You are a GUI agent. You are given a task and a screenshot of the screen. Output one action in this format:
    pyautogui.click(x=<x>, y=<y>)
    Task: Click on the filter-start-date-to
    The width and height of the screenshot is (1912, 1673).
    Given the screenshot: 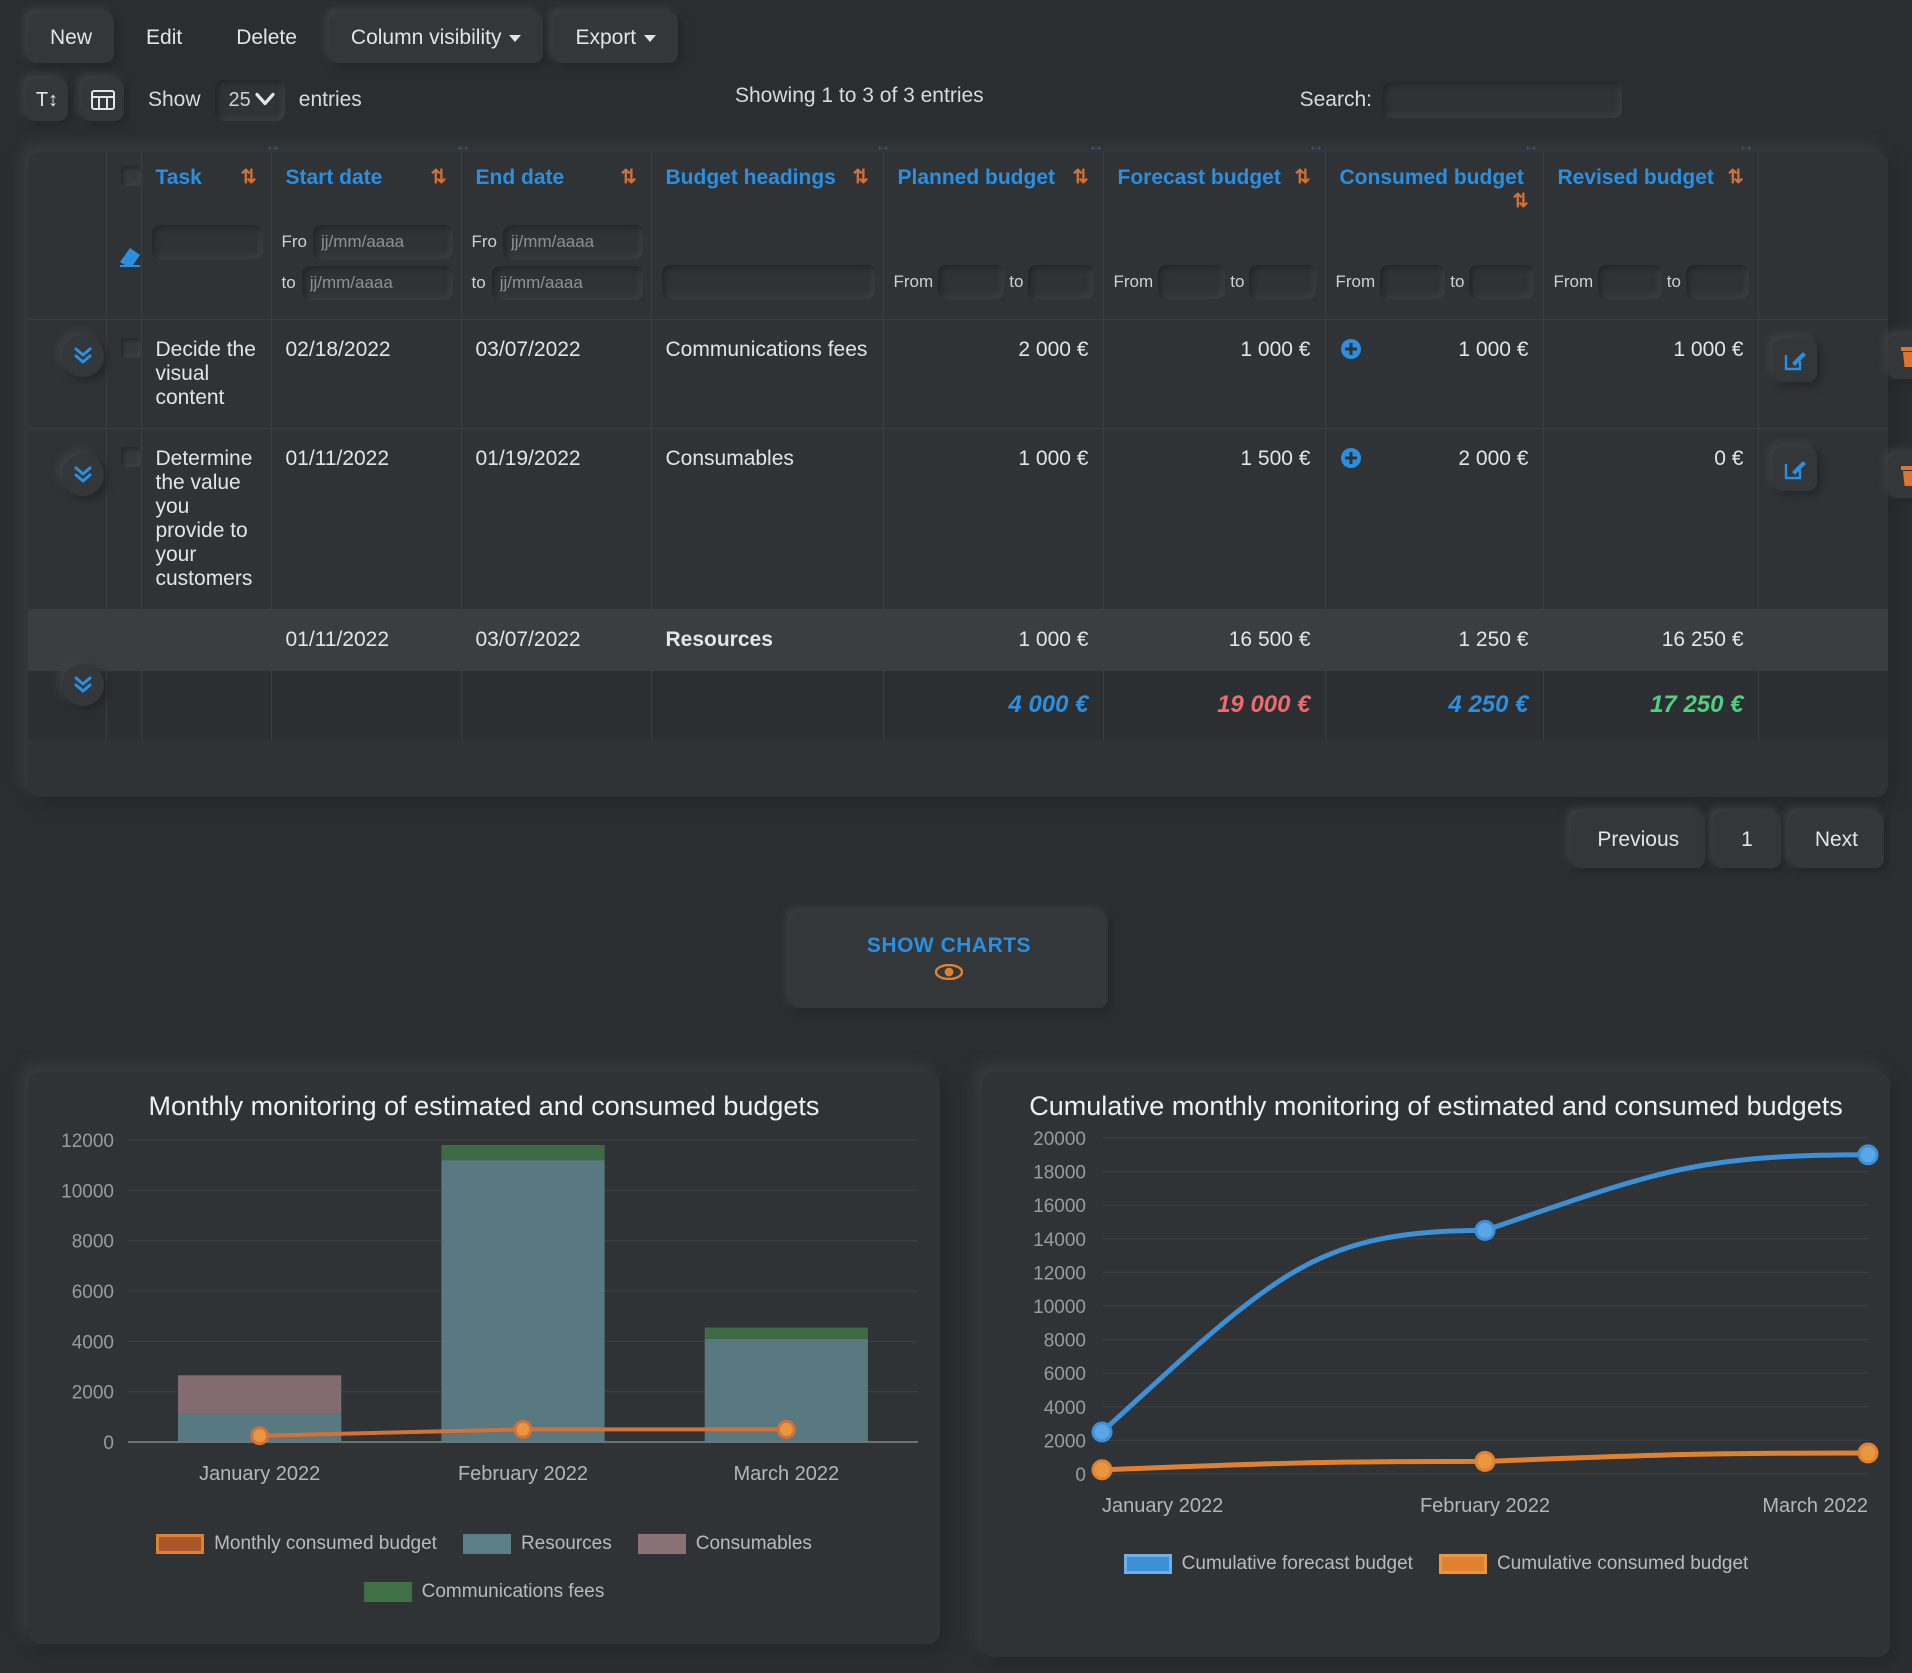 What is the action you would take?
    pyautogui.click(x=377, y=283)
    